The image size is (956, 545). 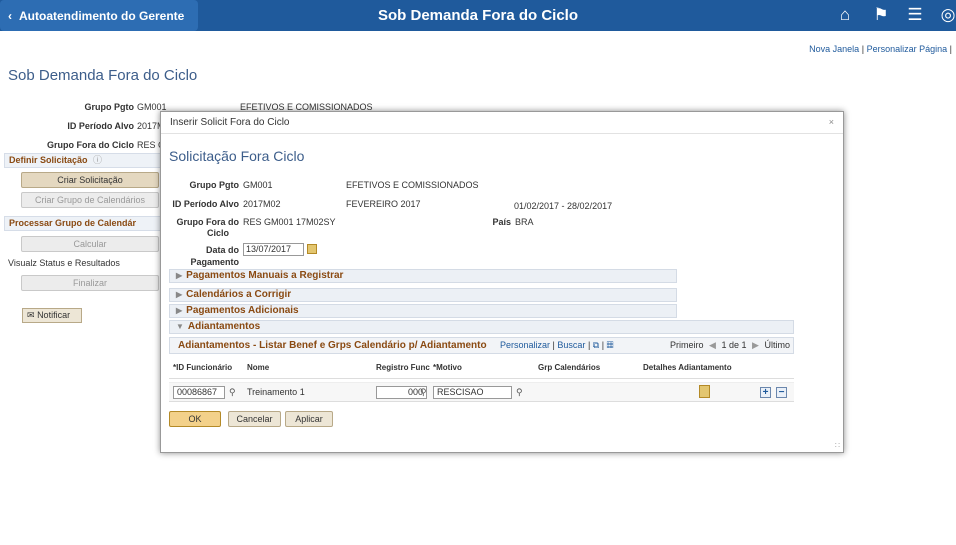 I want to click on chevron-left-icon: ‹, so click(x=10, y=15).